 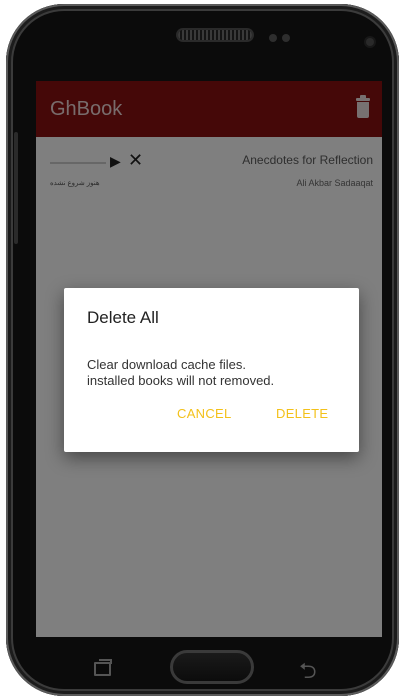 What do you see at coordinates (16, 188) in the screenshot?
I see `volume-button` at bounding box center [16, 188].